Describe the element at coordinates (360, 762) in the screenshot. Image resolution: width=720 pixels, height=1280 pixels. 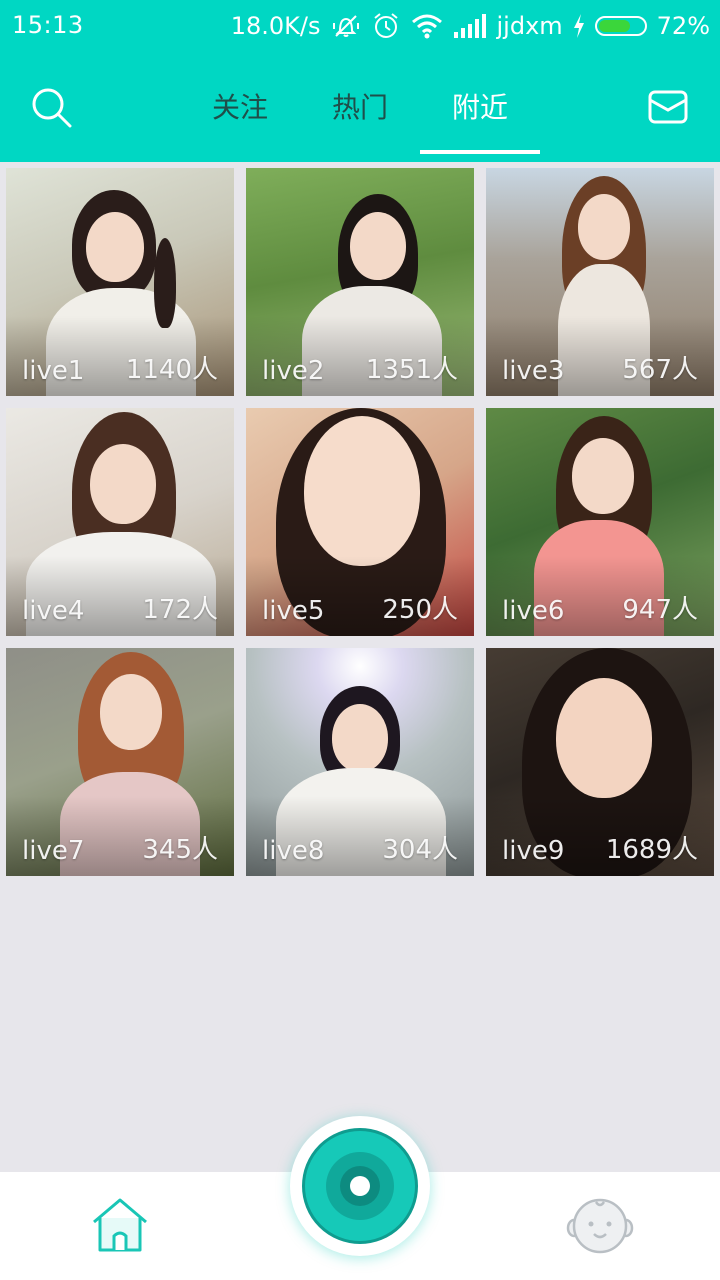
I see `live-card: live8 304人` at that location.